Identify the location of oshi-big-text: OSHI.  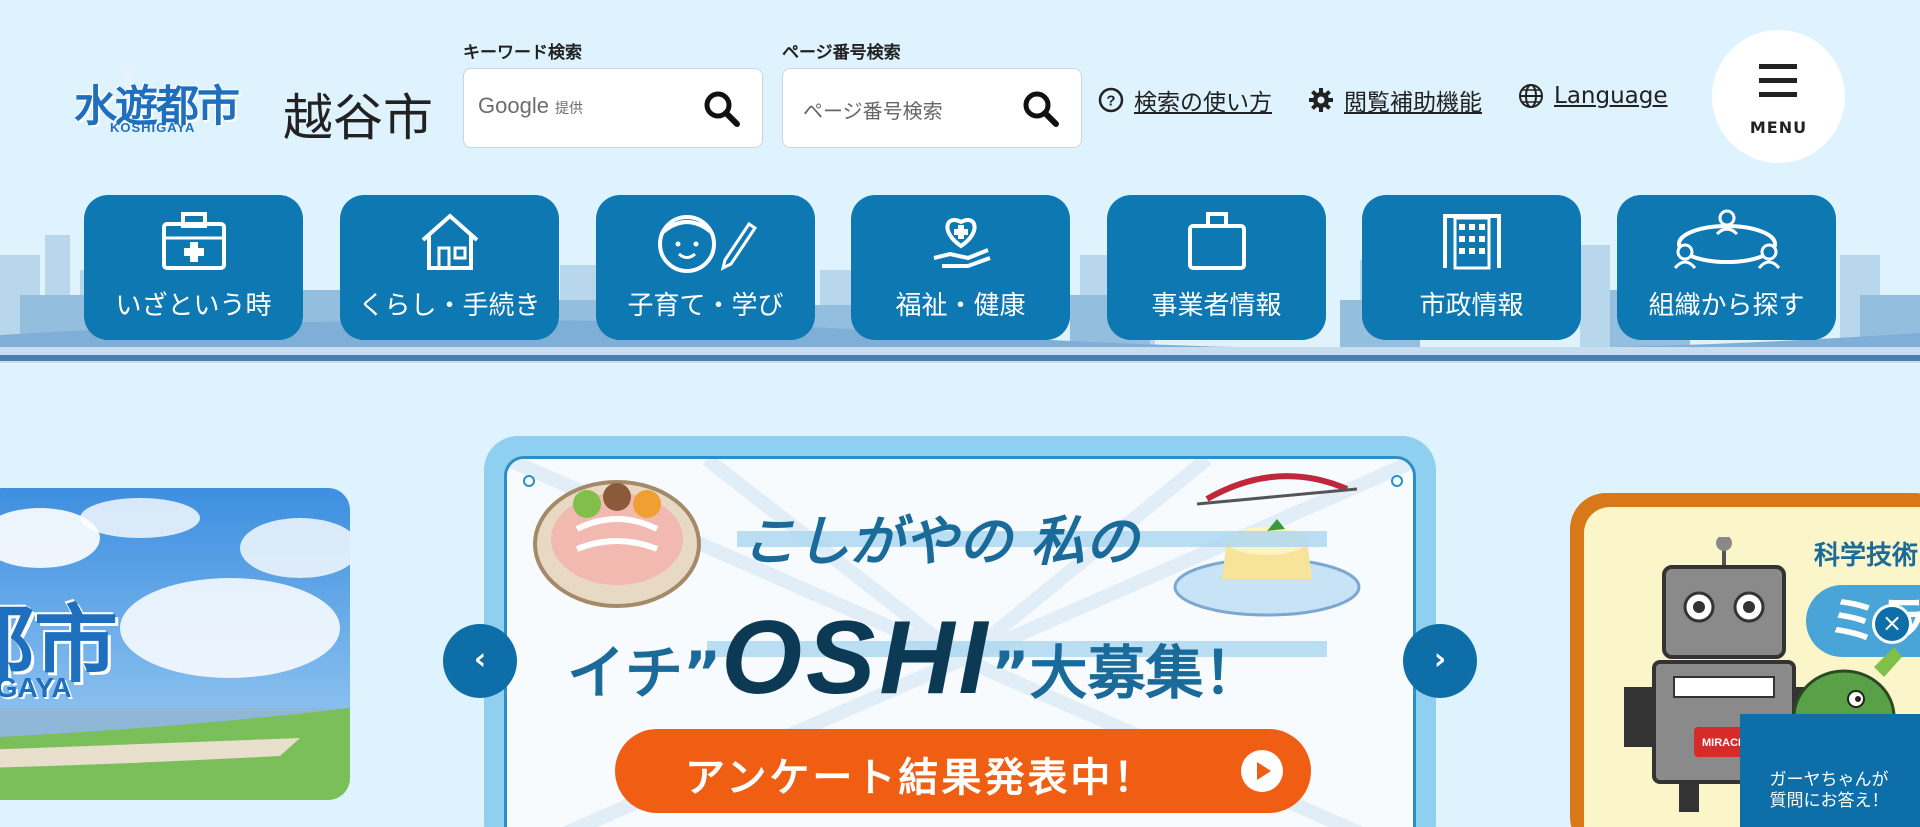
(856, 658).